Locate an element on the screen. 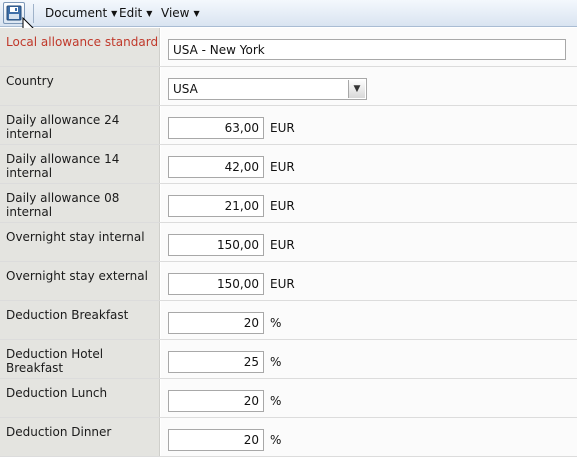  menu-edit: Edit ▼ is located at coordinates (135, 13).